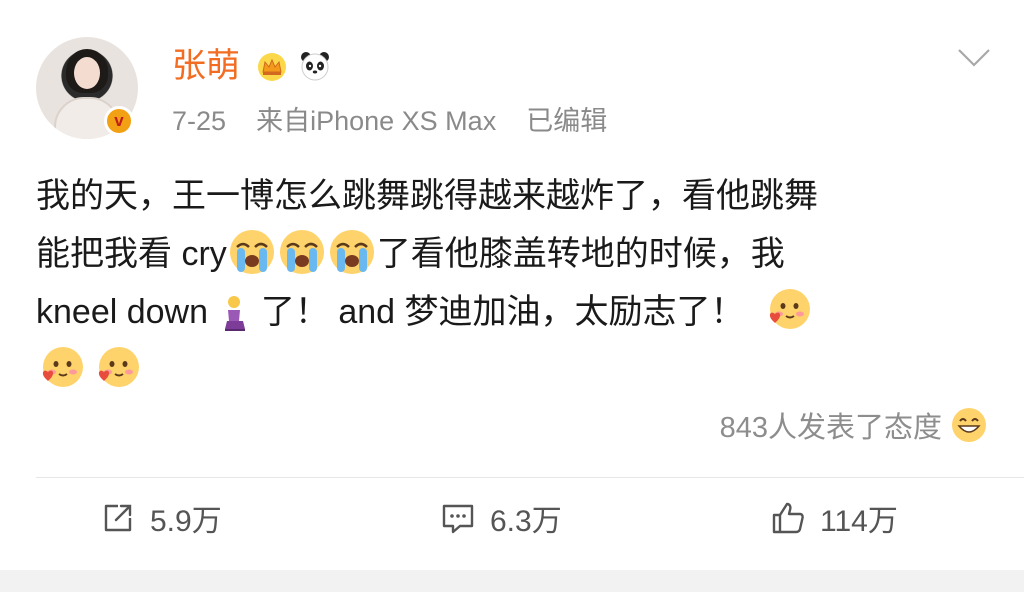 The image size is (1024, 592). What do you see at coordinates (566, 121) in the screenshot?
I see `edited-label: 已编辑` at bounding box center [566, 121].